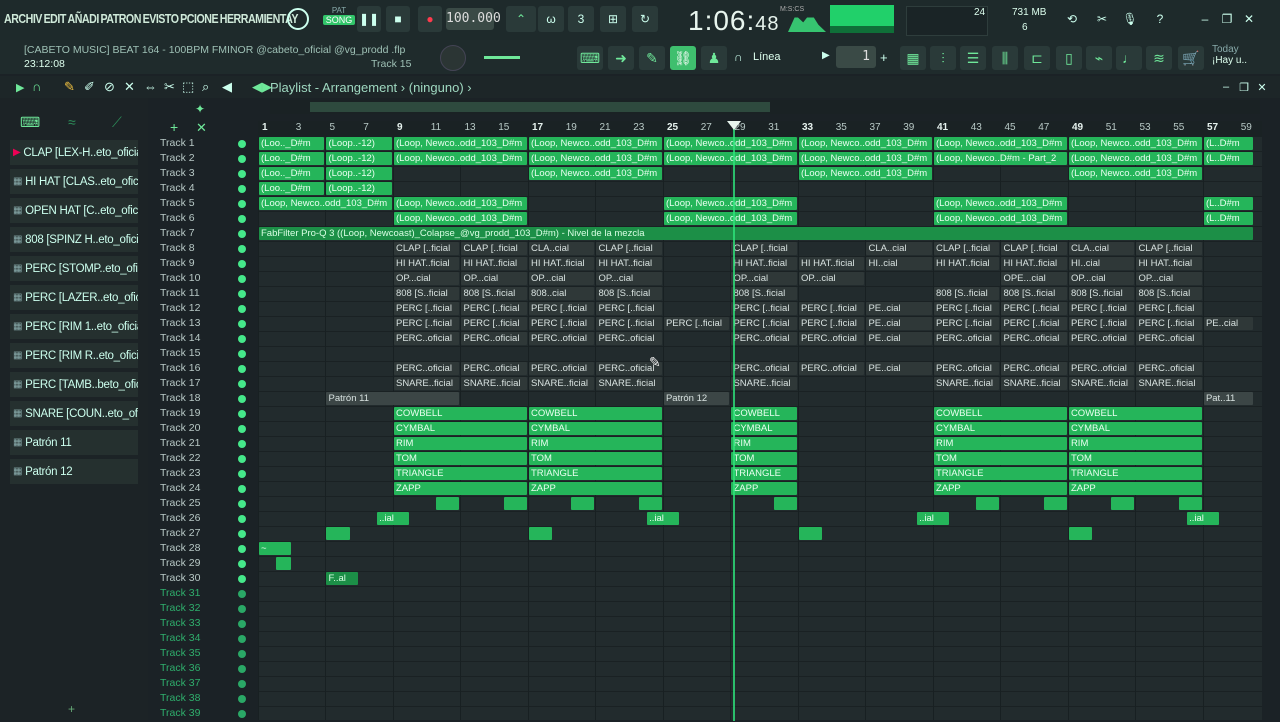 This screenshot has width=1280, height=722. What do you see at coordinates (1034, 278) in the screenshot?
I see `playlist-clip: OPE...cial` at bounding box center [1034, 278].